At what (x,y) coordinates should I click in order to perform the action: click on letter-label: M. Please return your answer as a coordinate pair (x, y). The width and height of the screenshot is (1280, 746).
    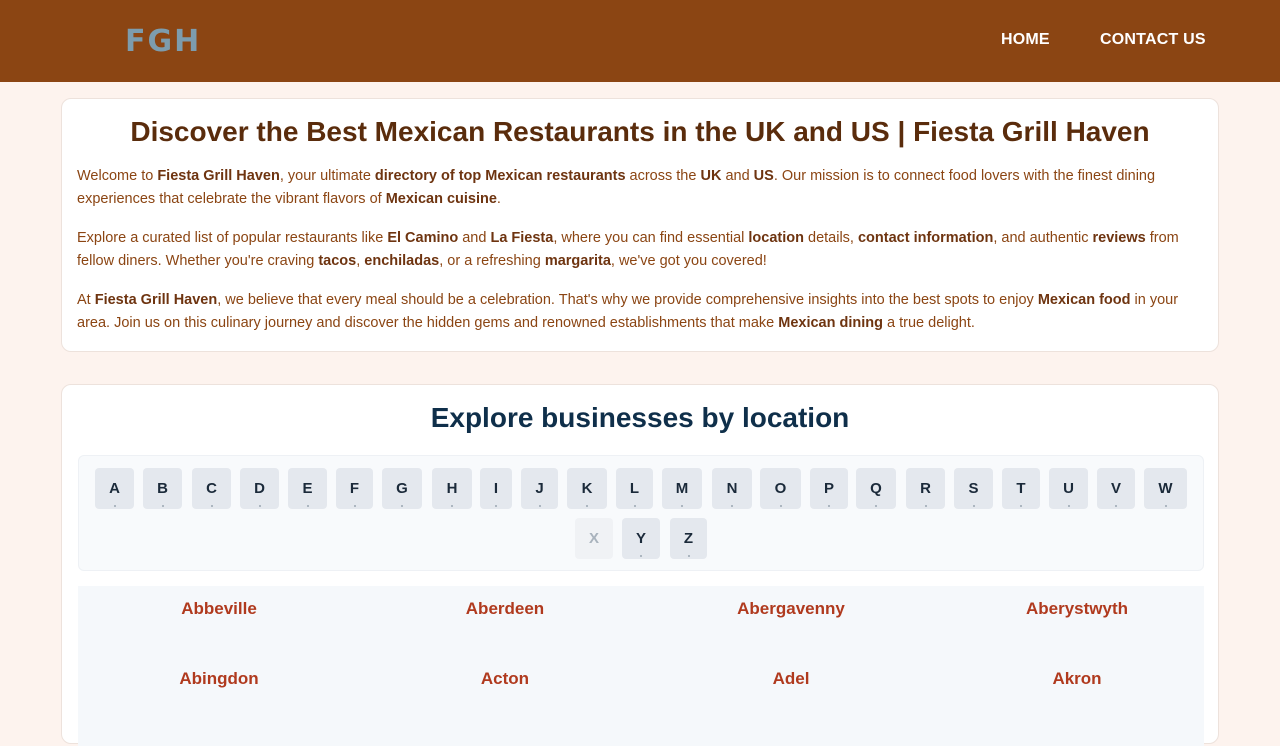
    Looking at the image, I should click on (682, 488).